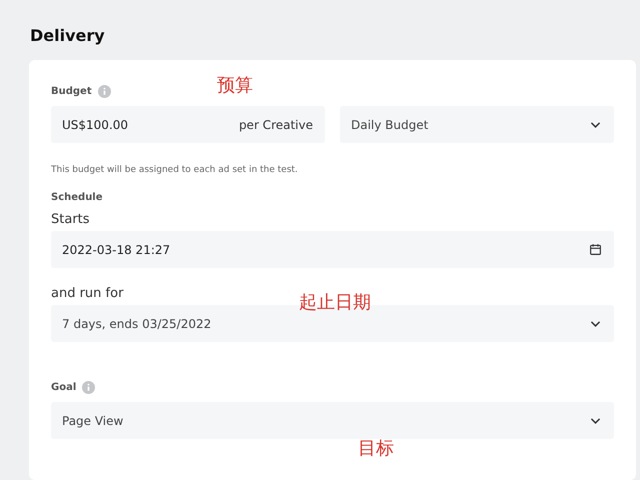 Image resolution: width=640 pixels, height=480 pixels. What do you see at coordinates (68, 36) in the screenshot?
I see `section-title: Delivery` at bounding box center [68, 36].